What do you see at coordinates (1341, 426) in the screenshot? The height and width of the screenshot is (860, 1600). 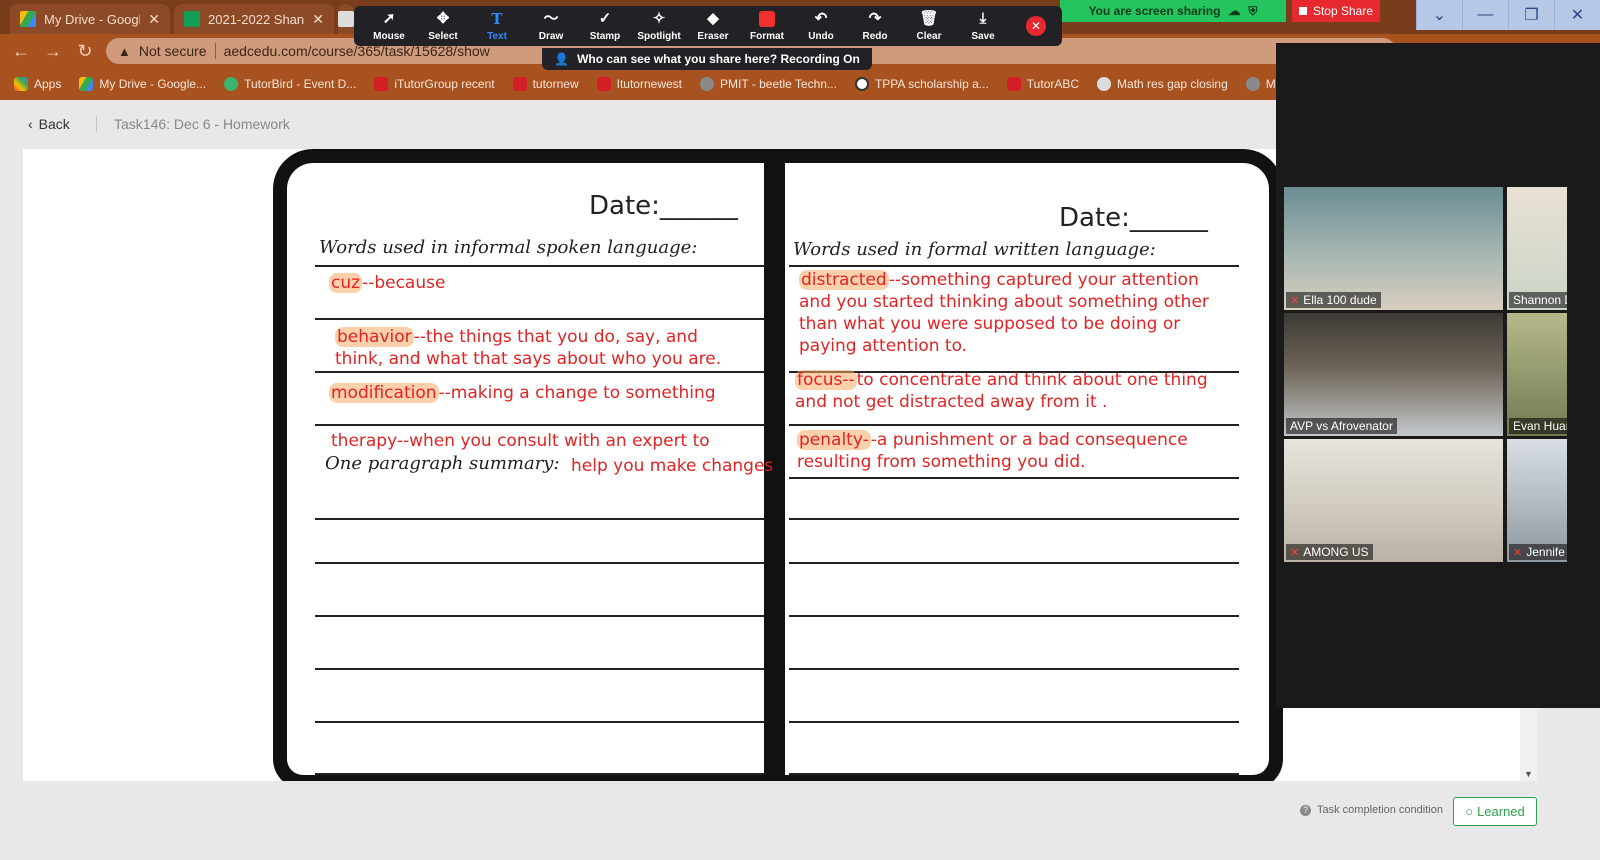 I see `participant-name: AVP vs Afrovenator` at bounding box center [1341, 426].